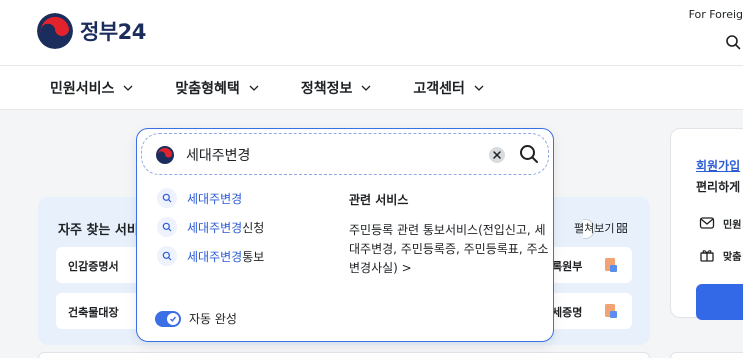 The width and height of the screenshot is (743, 358). I want to click on header-divider, so click(371, 65).